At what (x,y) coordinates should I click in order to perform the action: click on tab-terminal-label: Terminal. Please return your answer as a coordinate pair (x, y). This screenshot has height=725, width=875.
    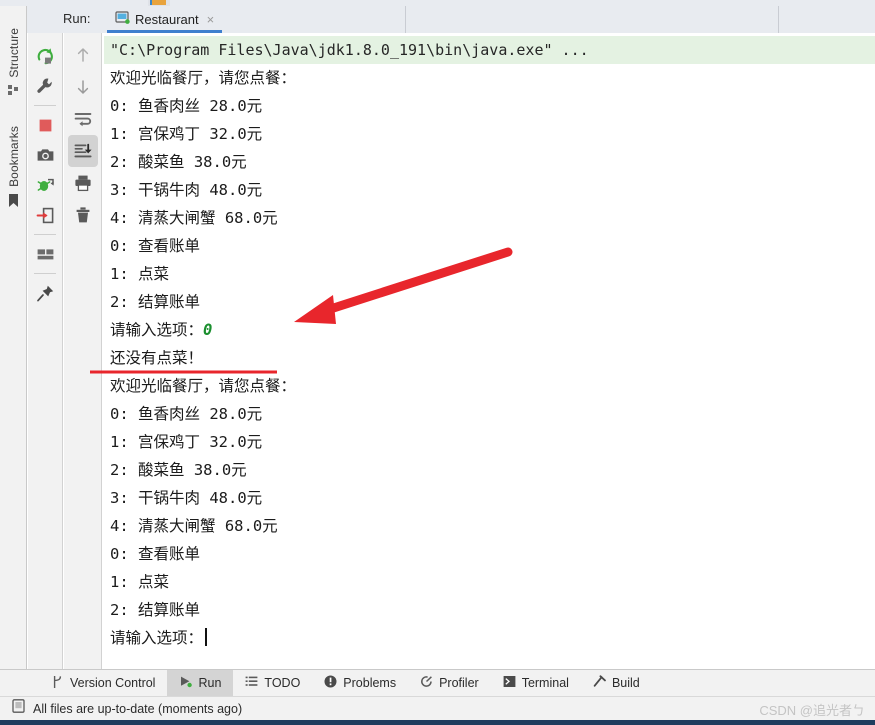
    Looking at the image, I should click on (545, 683).